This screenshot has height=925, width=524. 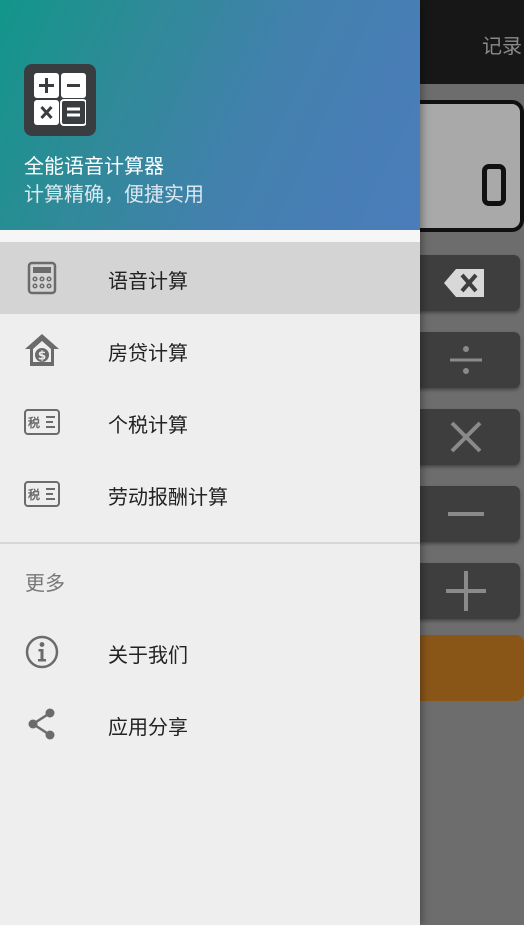 What do you see at coordinates (41, 724) in the screenshot?
I see `share-icon` at bounding box center [41, 724].